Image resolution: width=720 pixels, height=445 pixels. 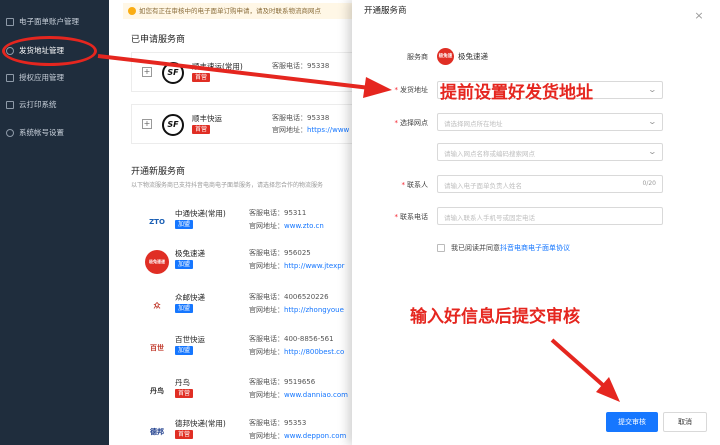 I want to click on best-logo: 百世, so click(x=157, y=348).